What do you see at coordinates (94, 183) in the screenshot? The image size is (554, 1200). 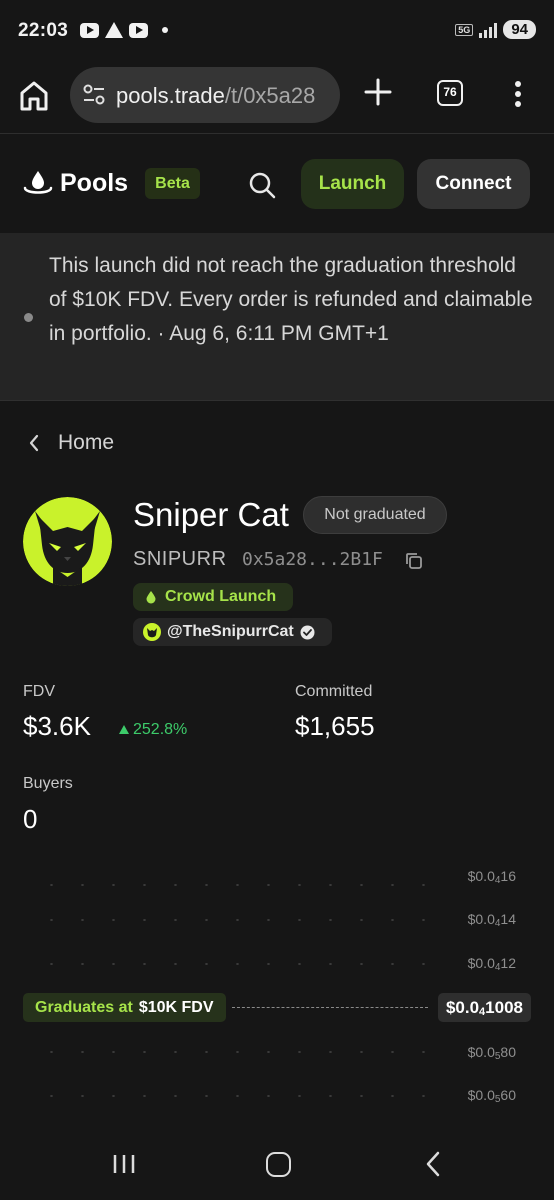 I see `site-logo: Pools` at bounding box center [94, 183].